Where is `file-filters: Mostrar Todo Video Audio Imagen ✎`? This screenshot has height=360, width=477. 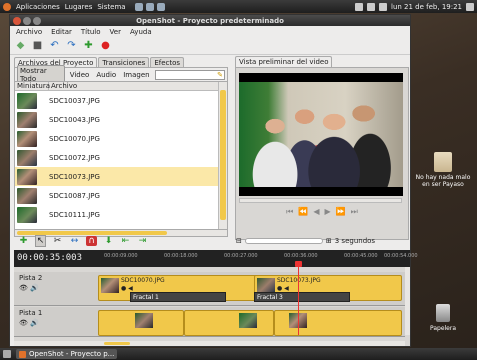
file-filters: Mostrar Todo Video Audio Imagen ✎ is located at coordinates (121, 74).